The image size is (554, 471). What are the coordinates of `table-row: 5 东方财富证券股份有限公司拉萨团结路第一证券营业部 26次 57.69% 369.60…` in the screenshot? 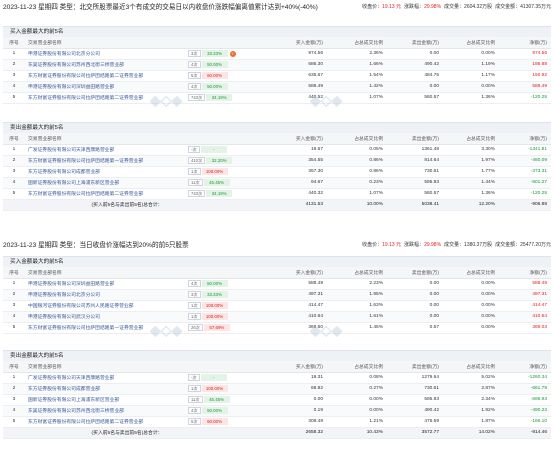 It's located at (277, 328).